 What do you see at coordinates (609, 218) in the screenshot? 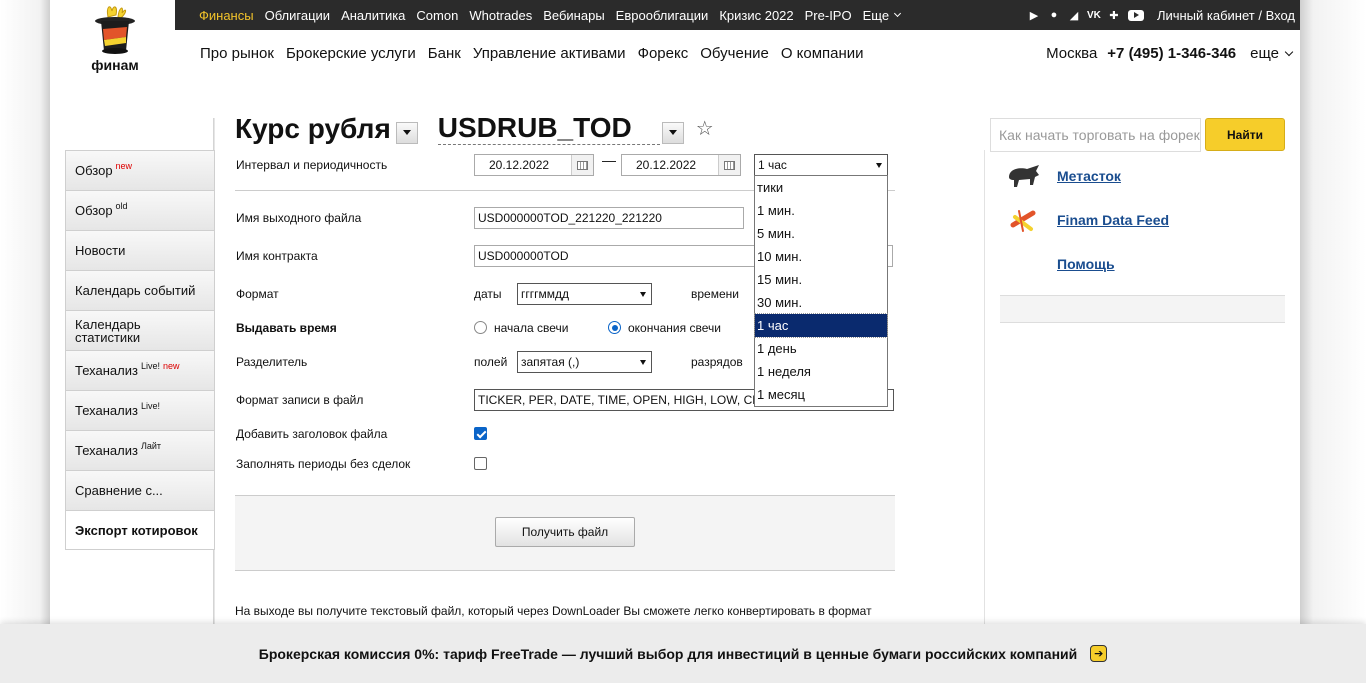
I see `filename-input: USD000000TOD_221220_221220` at bounding box center [609, 218].